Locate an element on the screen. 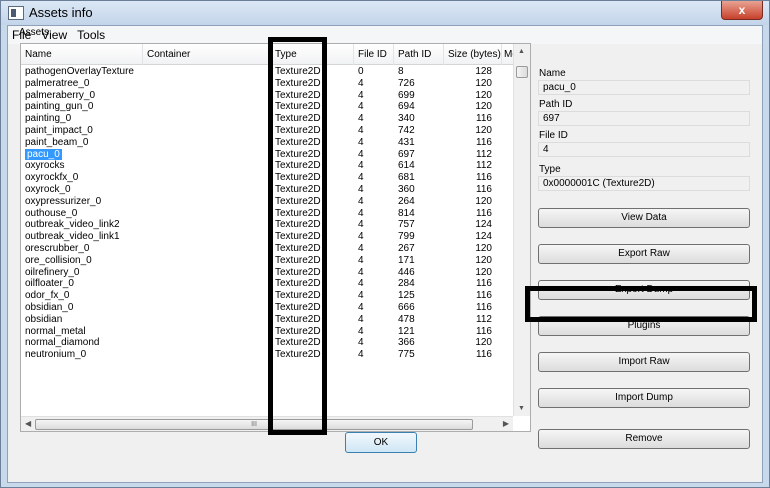  table-row: oxyrocks Texture2D 4 614 112 is located at coordinates (267, 166).